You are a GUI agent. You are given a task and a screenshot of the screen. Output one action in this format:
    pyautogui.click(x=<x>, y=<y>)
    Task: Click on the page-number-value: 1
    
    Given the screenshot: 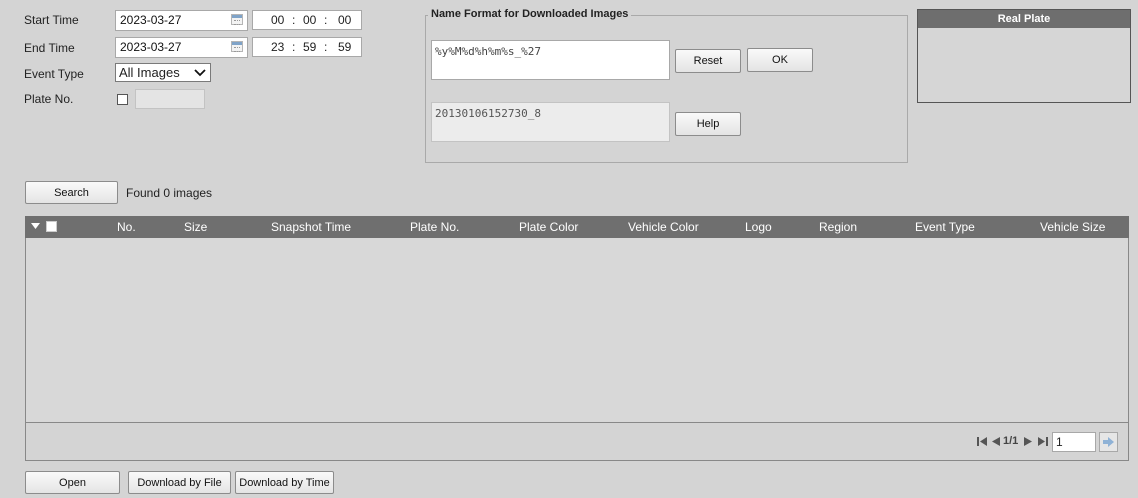 What is the action you would take?
    pyautogui.click(x=1059, y=442)
    